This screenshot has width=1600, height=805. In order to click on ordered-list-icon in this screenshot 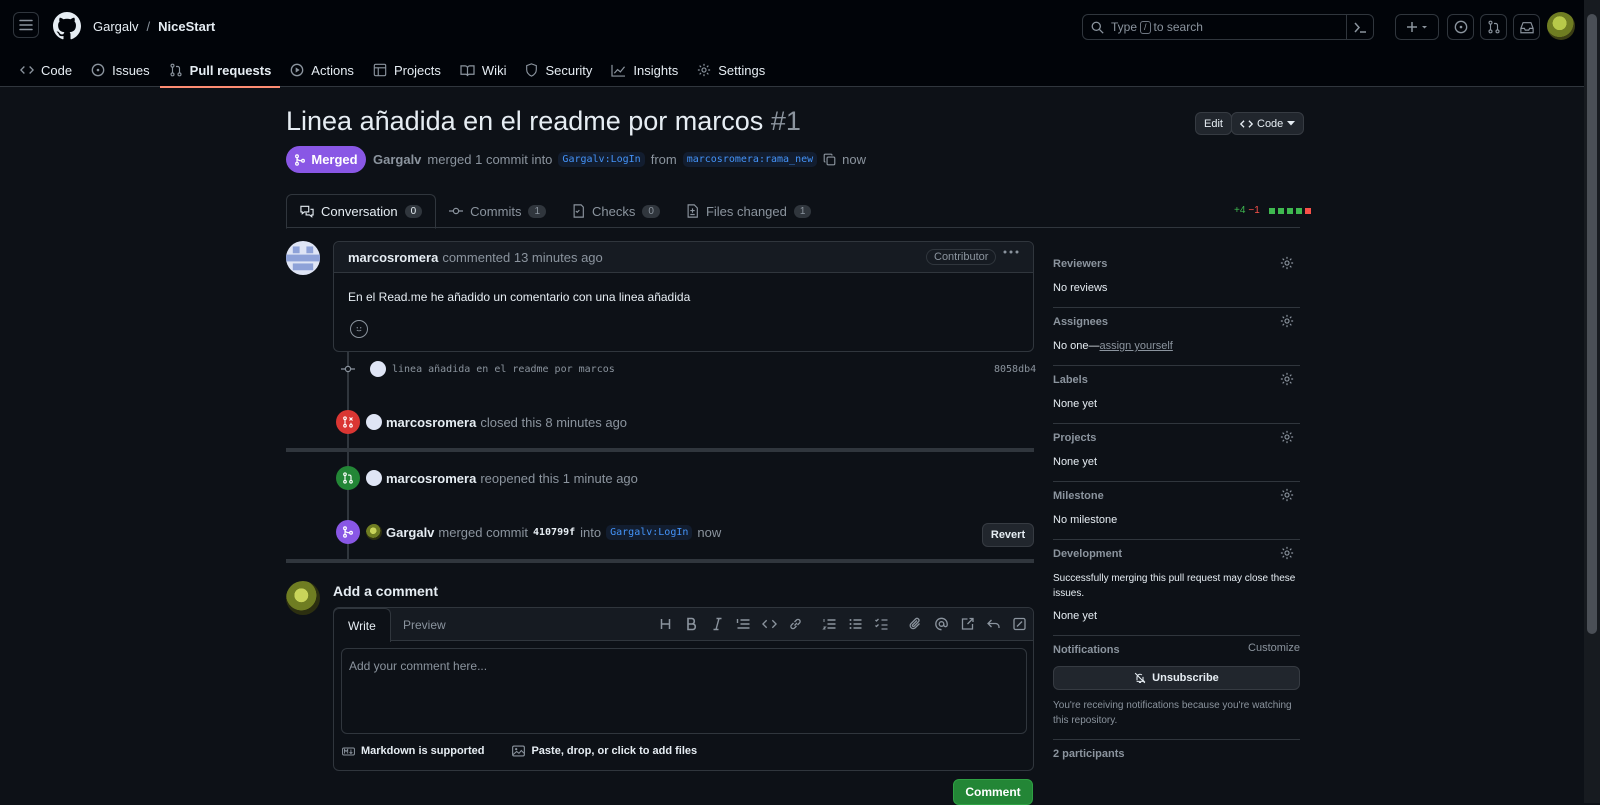, I will do `click(829, 624)`.